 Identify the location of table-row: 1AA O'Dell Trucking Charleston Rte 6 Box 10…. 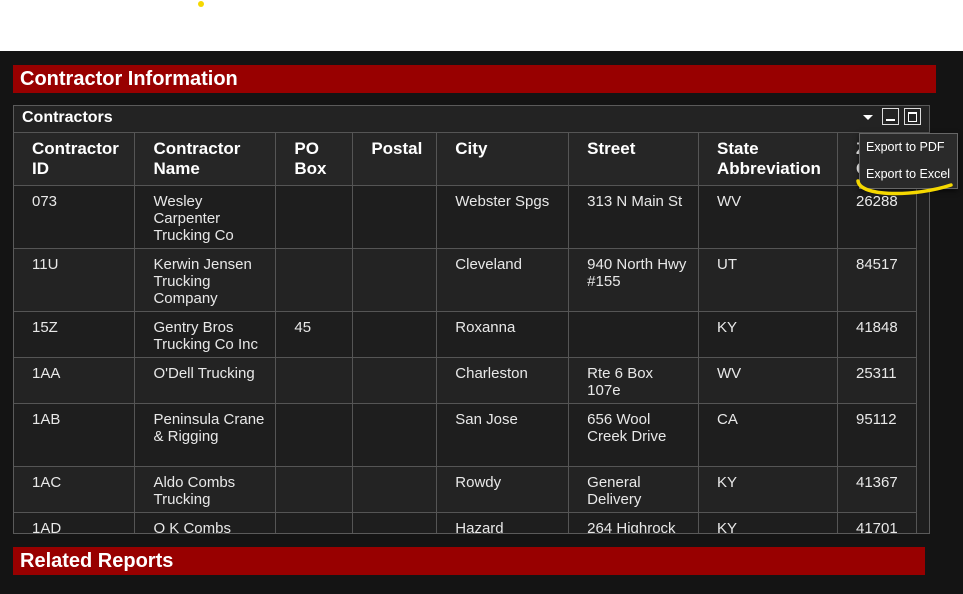
(465, 380).